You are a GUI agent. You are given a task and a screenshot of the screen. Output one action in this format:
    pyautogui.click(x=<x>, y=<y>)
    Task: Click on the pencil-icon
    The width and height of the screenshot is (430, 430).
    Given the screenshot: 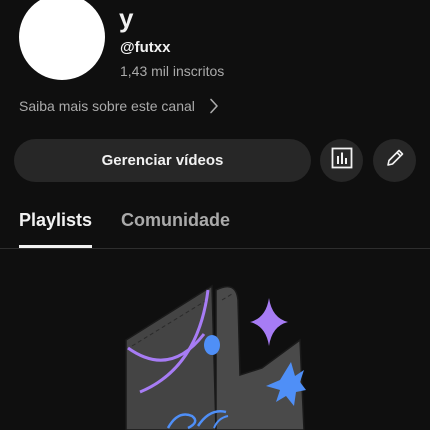 What is the action you would take?
    pyautogui.click(x=395, y=160)
    